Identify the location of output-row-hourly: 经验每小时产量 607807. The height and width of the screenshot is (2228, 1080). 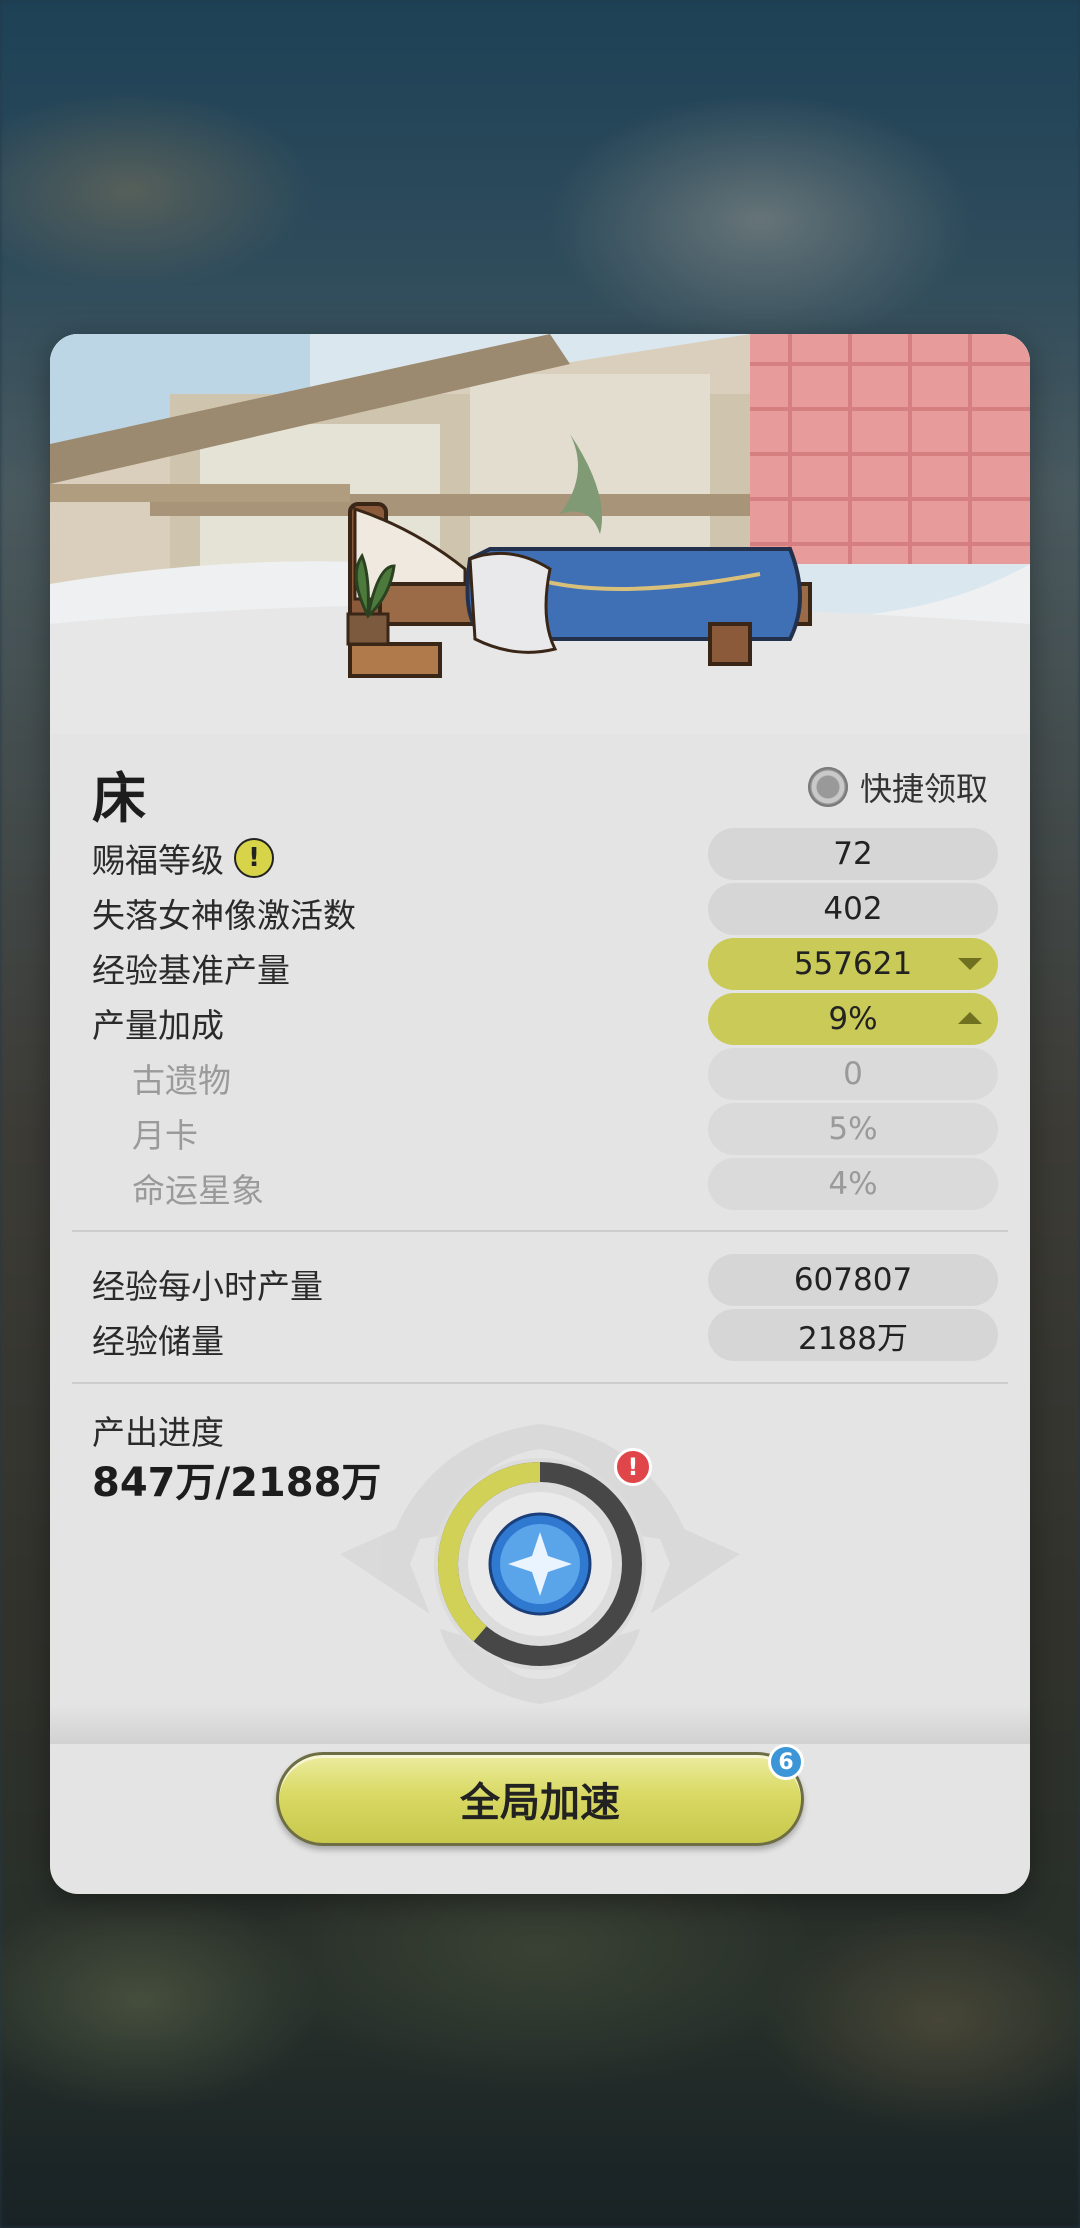
(545, 1280).